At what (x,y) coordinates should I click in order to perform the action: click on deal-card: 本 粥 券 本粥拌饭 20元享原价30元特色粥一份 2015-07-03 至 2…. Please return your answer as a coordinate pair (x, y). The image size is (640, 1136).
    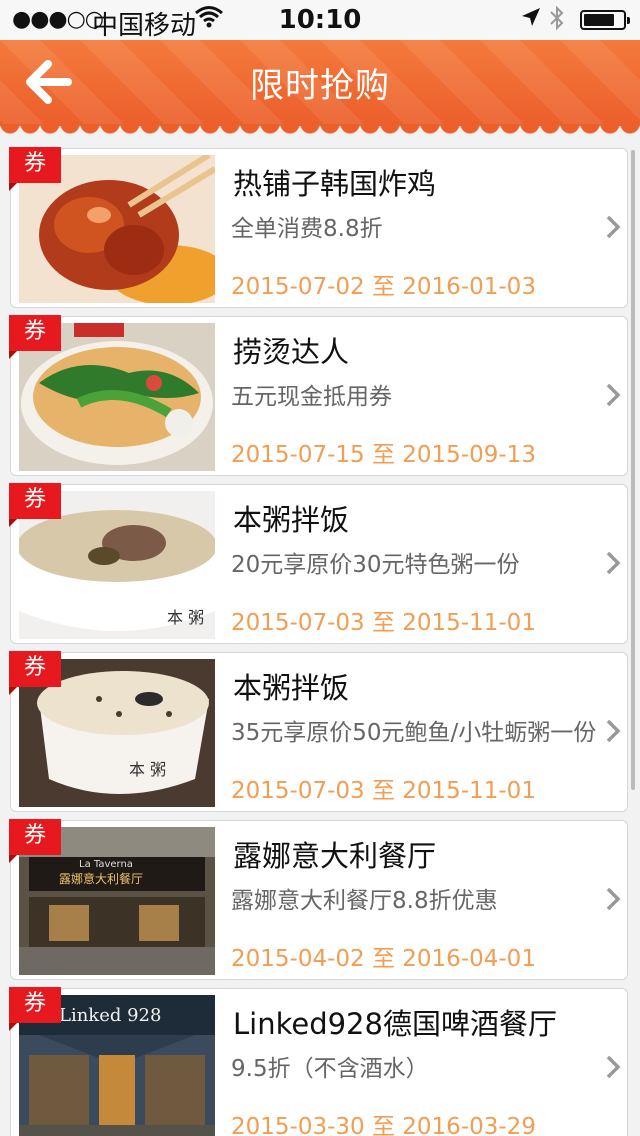
    Looking at the image, I should click on (318, 563).